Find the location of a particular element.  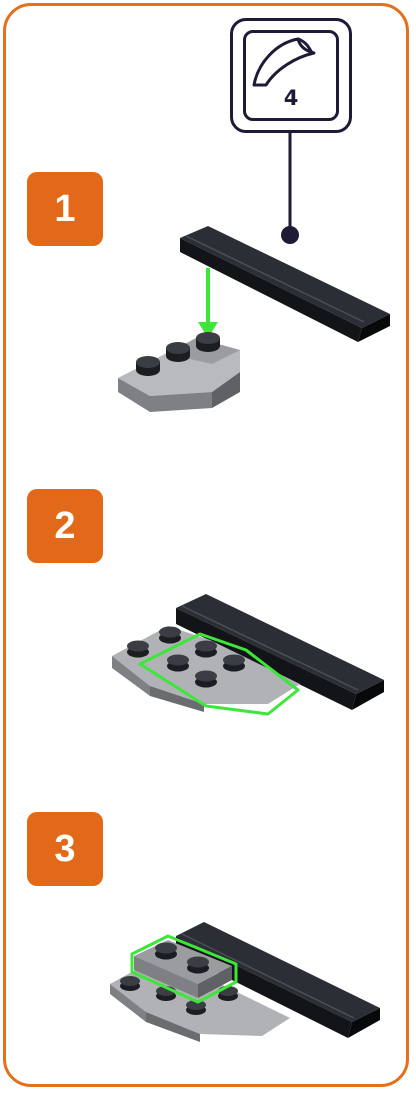

step1-green-arrow is located at coordinates (208, 303).